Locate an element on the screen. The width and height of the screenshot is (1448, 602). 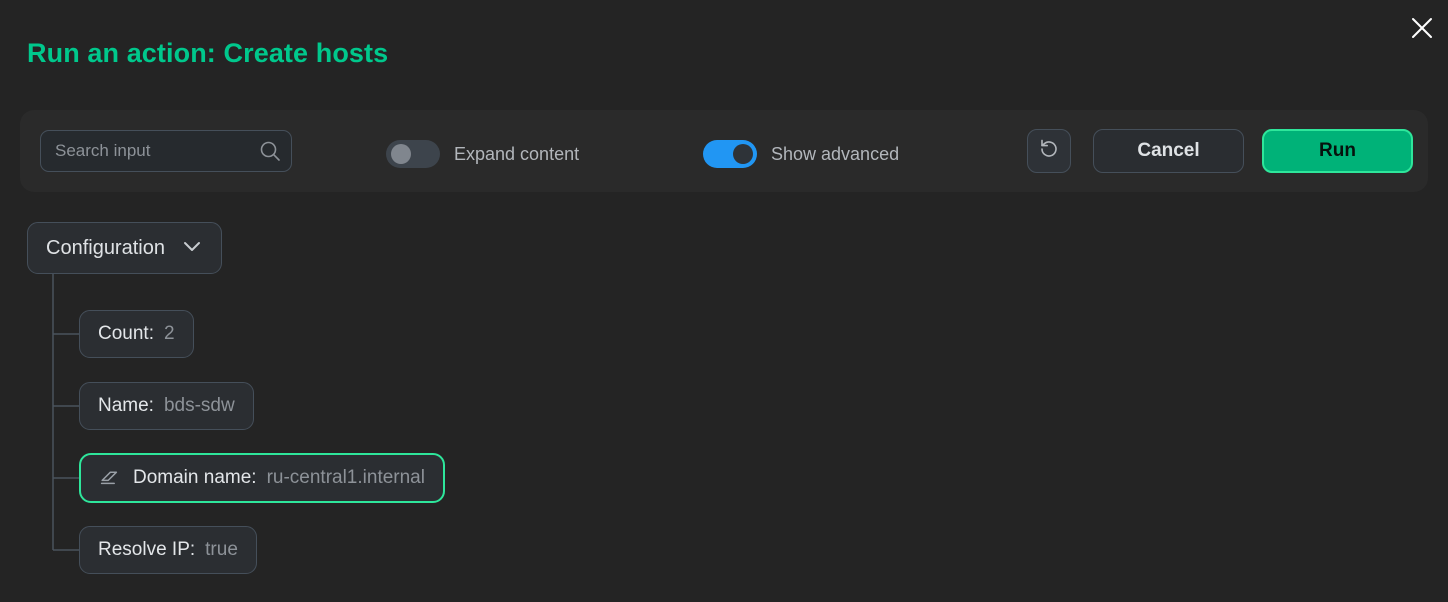
search-box is located at coordinates (166, 151).